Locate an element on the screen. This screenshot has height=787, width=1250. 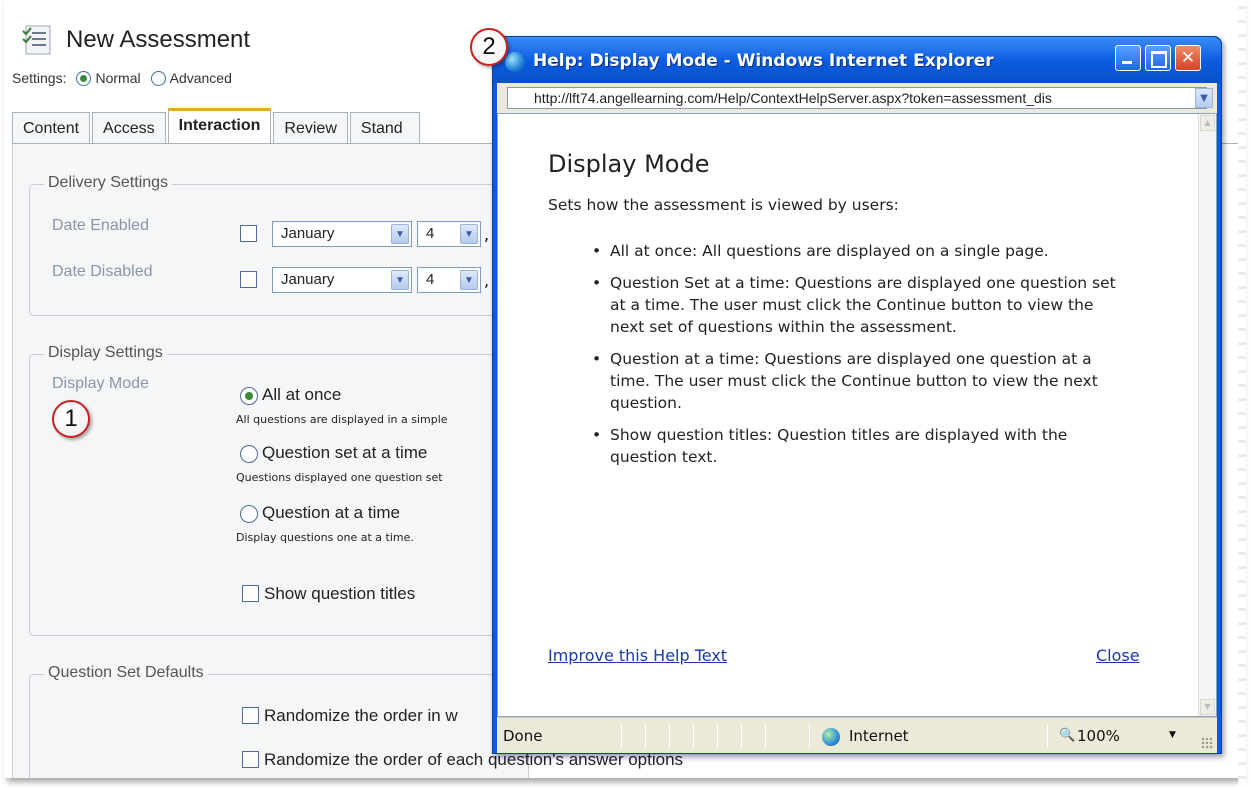
display-settings-legend: Display Settings is located at coordinates (105, 353).